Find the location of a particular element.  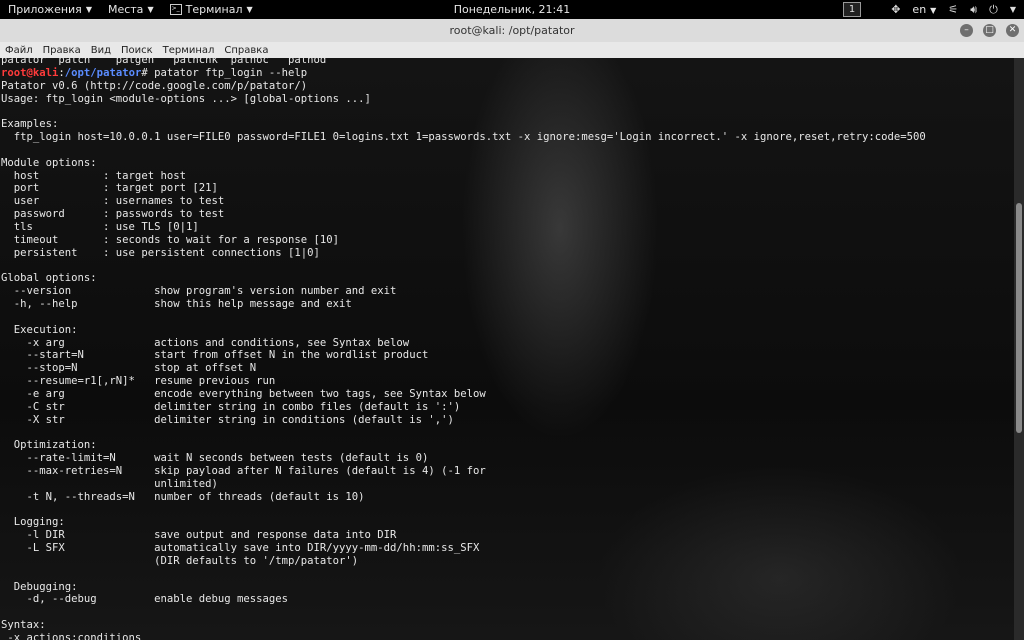

menu-terminal: Терминал is located at coordinates (189, 50).